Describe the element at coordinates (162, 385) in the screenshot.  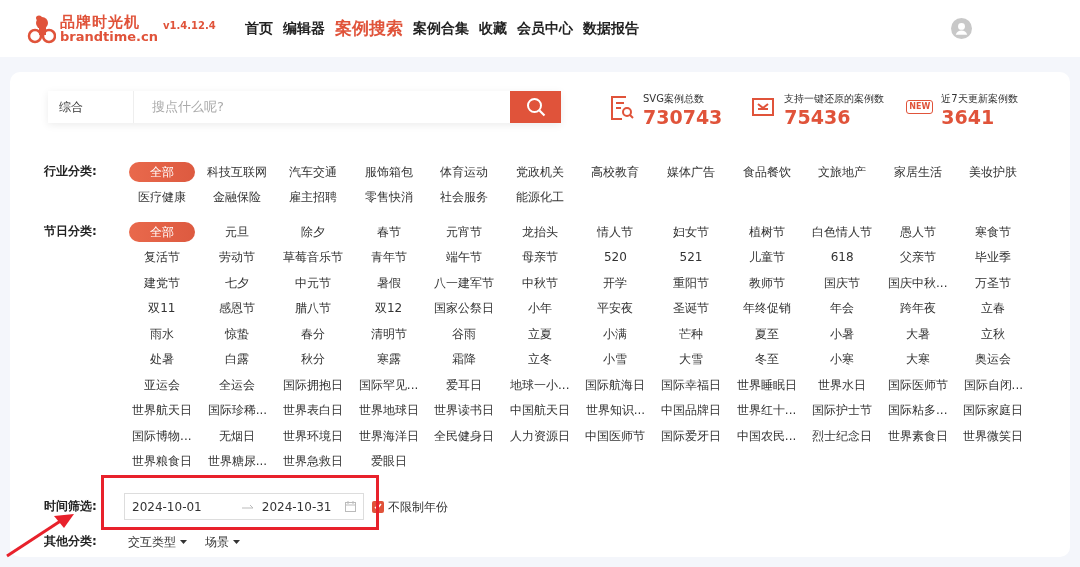
I see `filter-tag: 亚运会` at that location.